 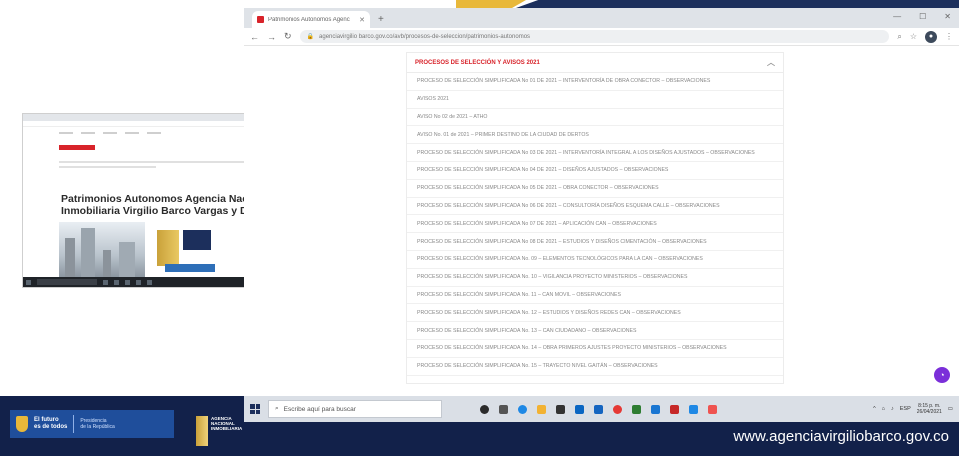 What do you see at coordinates (949, 36) in the screenshot?
I see `menu-icon: ⋮` at bounding box center [949, 36].